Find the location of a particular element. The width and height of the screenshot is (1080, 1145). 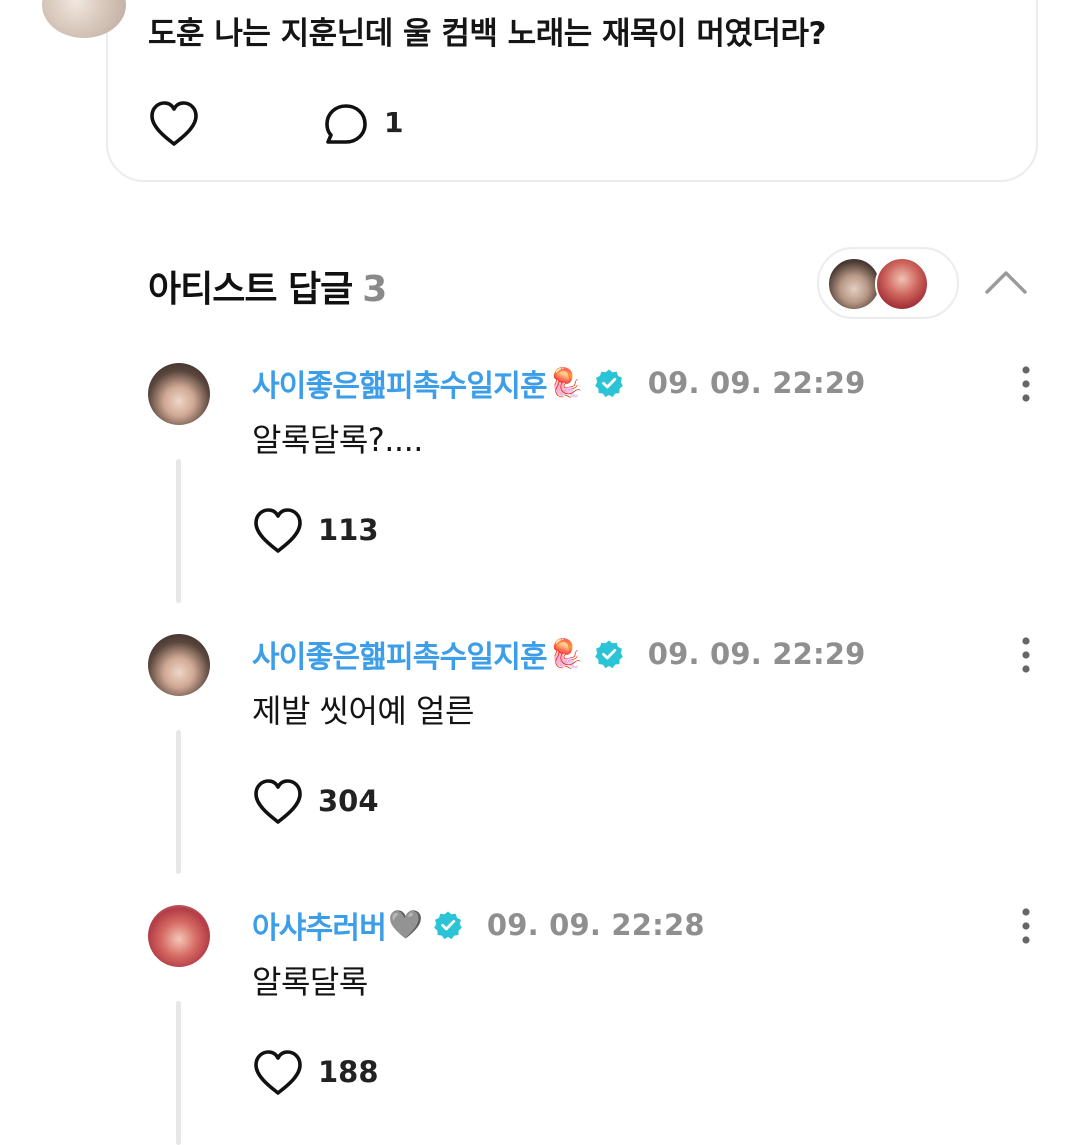

post-text: 도훈 나는 지훈닌데 울 컴백 노래는 재목이 머였더라? is located at coordinates (487, 34).